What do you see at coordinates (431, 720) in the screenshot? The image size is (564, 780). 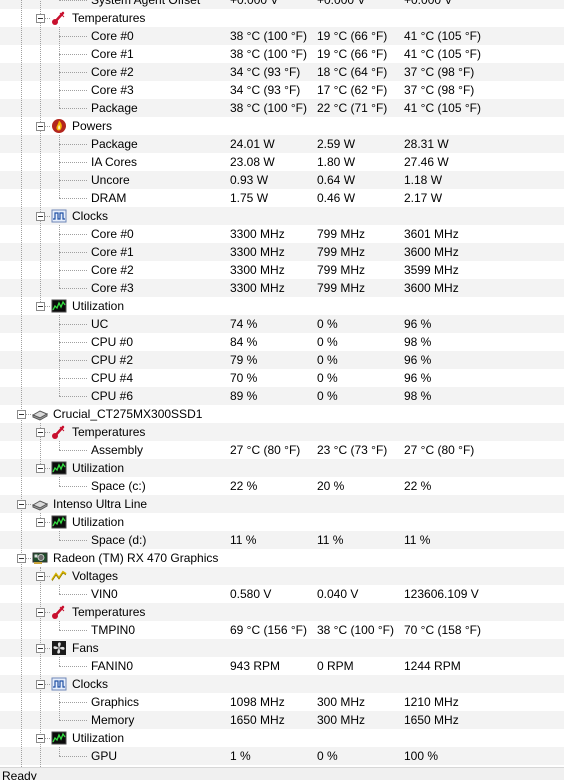 I see `max-cell: 1650 MHz` at bounding box center [431, 720].